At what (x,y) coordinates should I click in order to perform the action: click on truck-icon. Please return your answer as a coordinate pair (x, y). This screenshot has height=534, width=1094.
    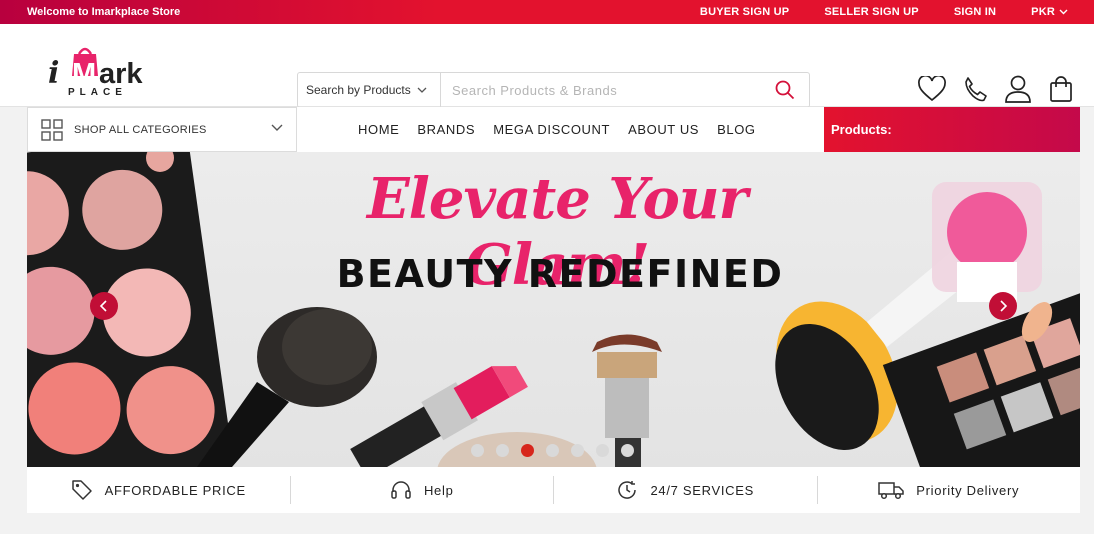
    Looking at the image, I should click on (891, 491).